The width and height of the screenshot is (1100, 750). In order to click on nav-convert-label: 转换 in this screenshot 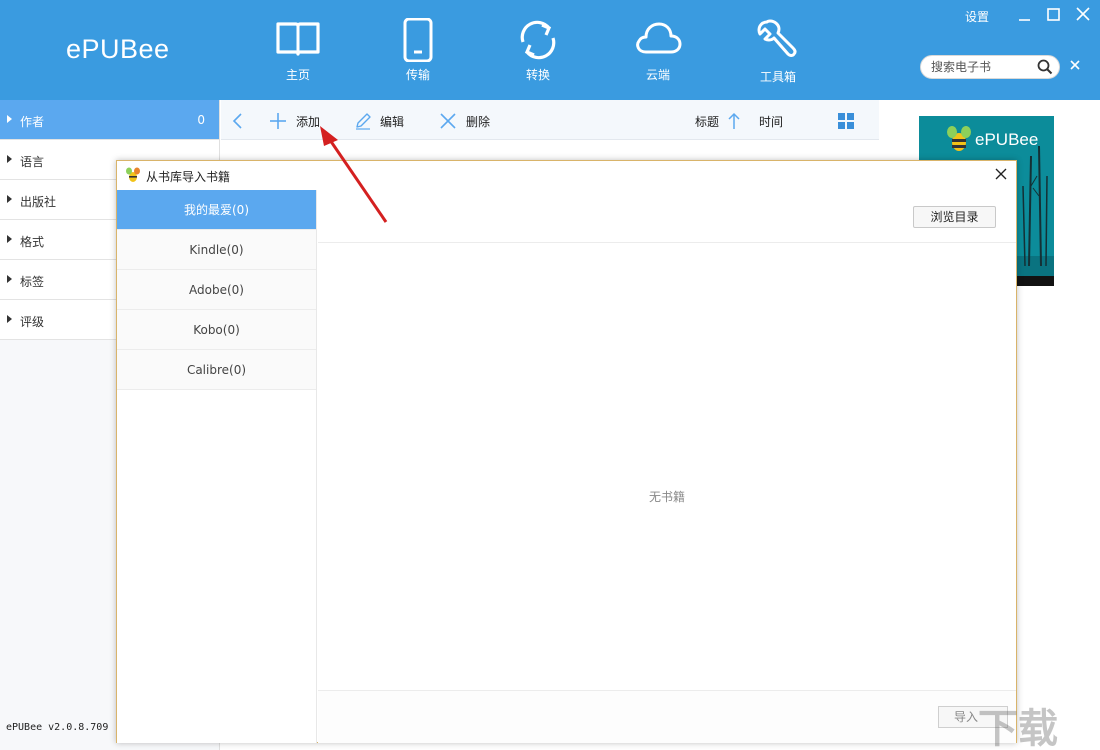, I will do `click(537, 75)`.